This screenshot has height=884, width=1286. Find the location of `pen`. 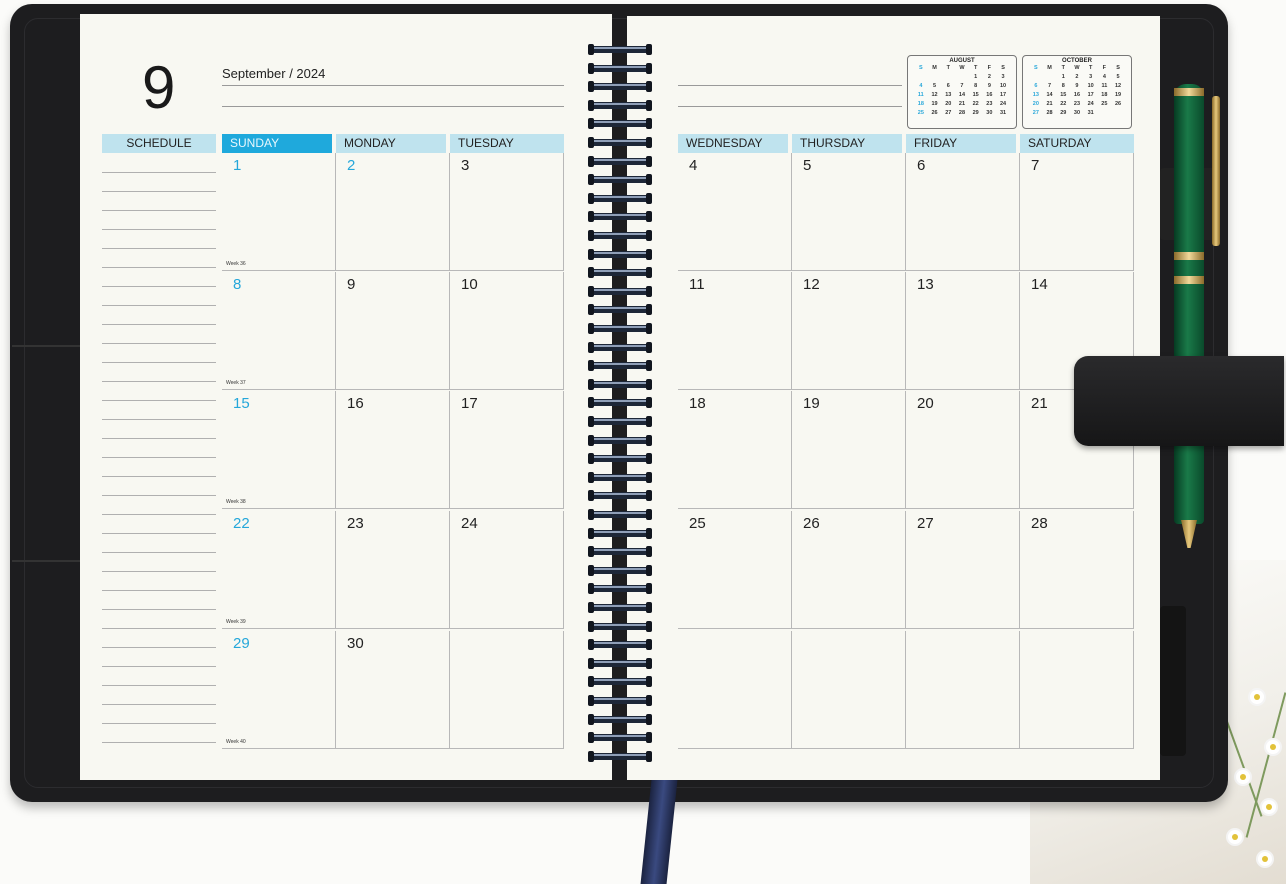

pen is located at coordinates (1189, 304).